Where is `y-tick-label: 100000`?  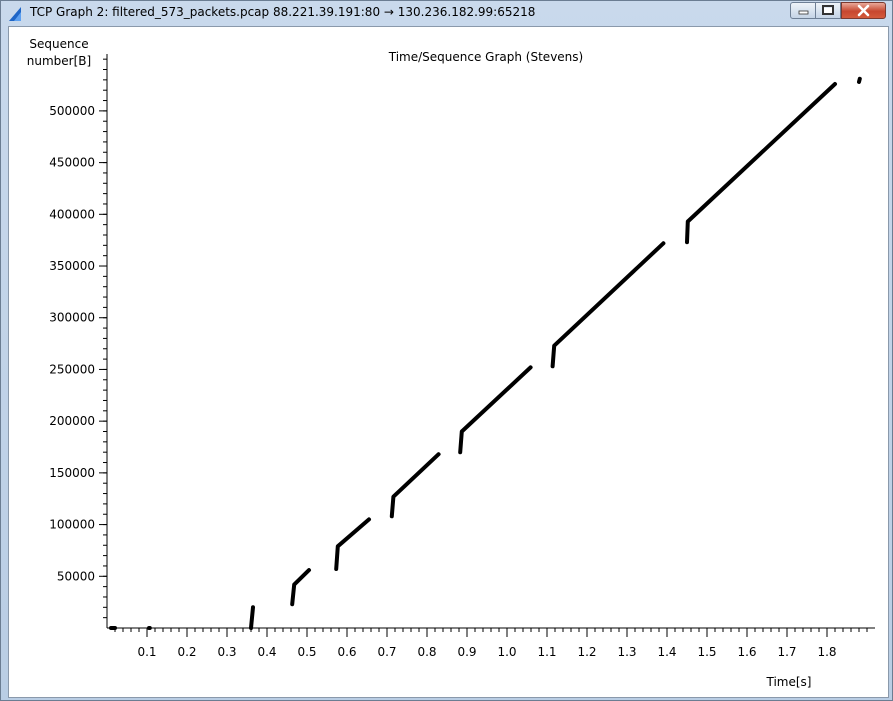 y-tick-label: 100000 is located at coordinates (72, 525).